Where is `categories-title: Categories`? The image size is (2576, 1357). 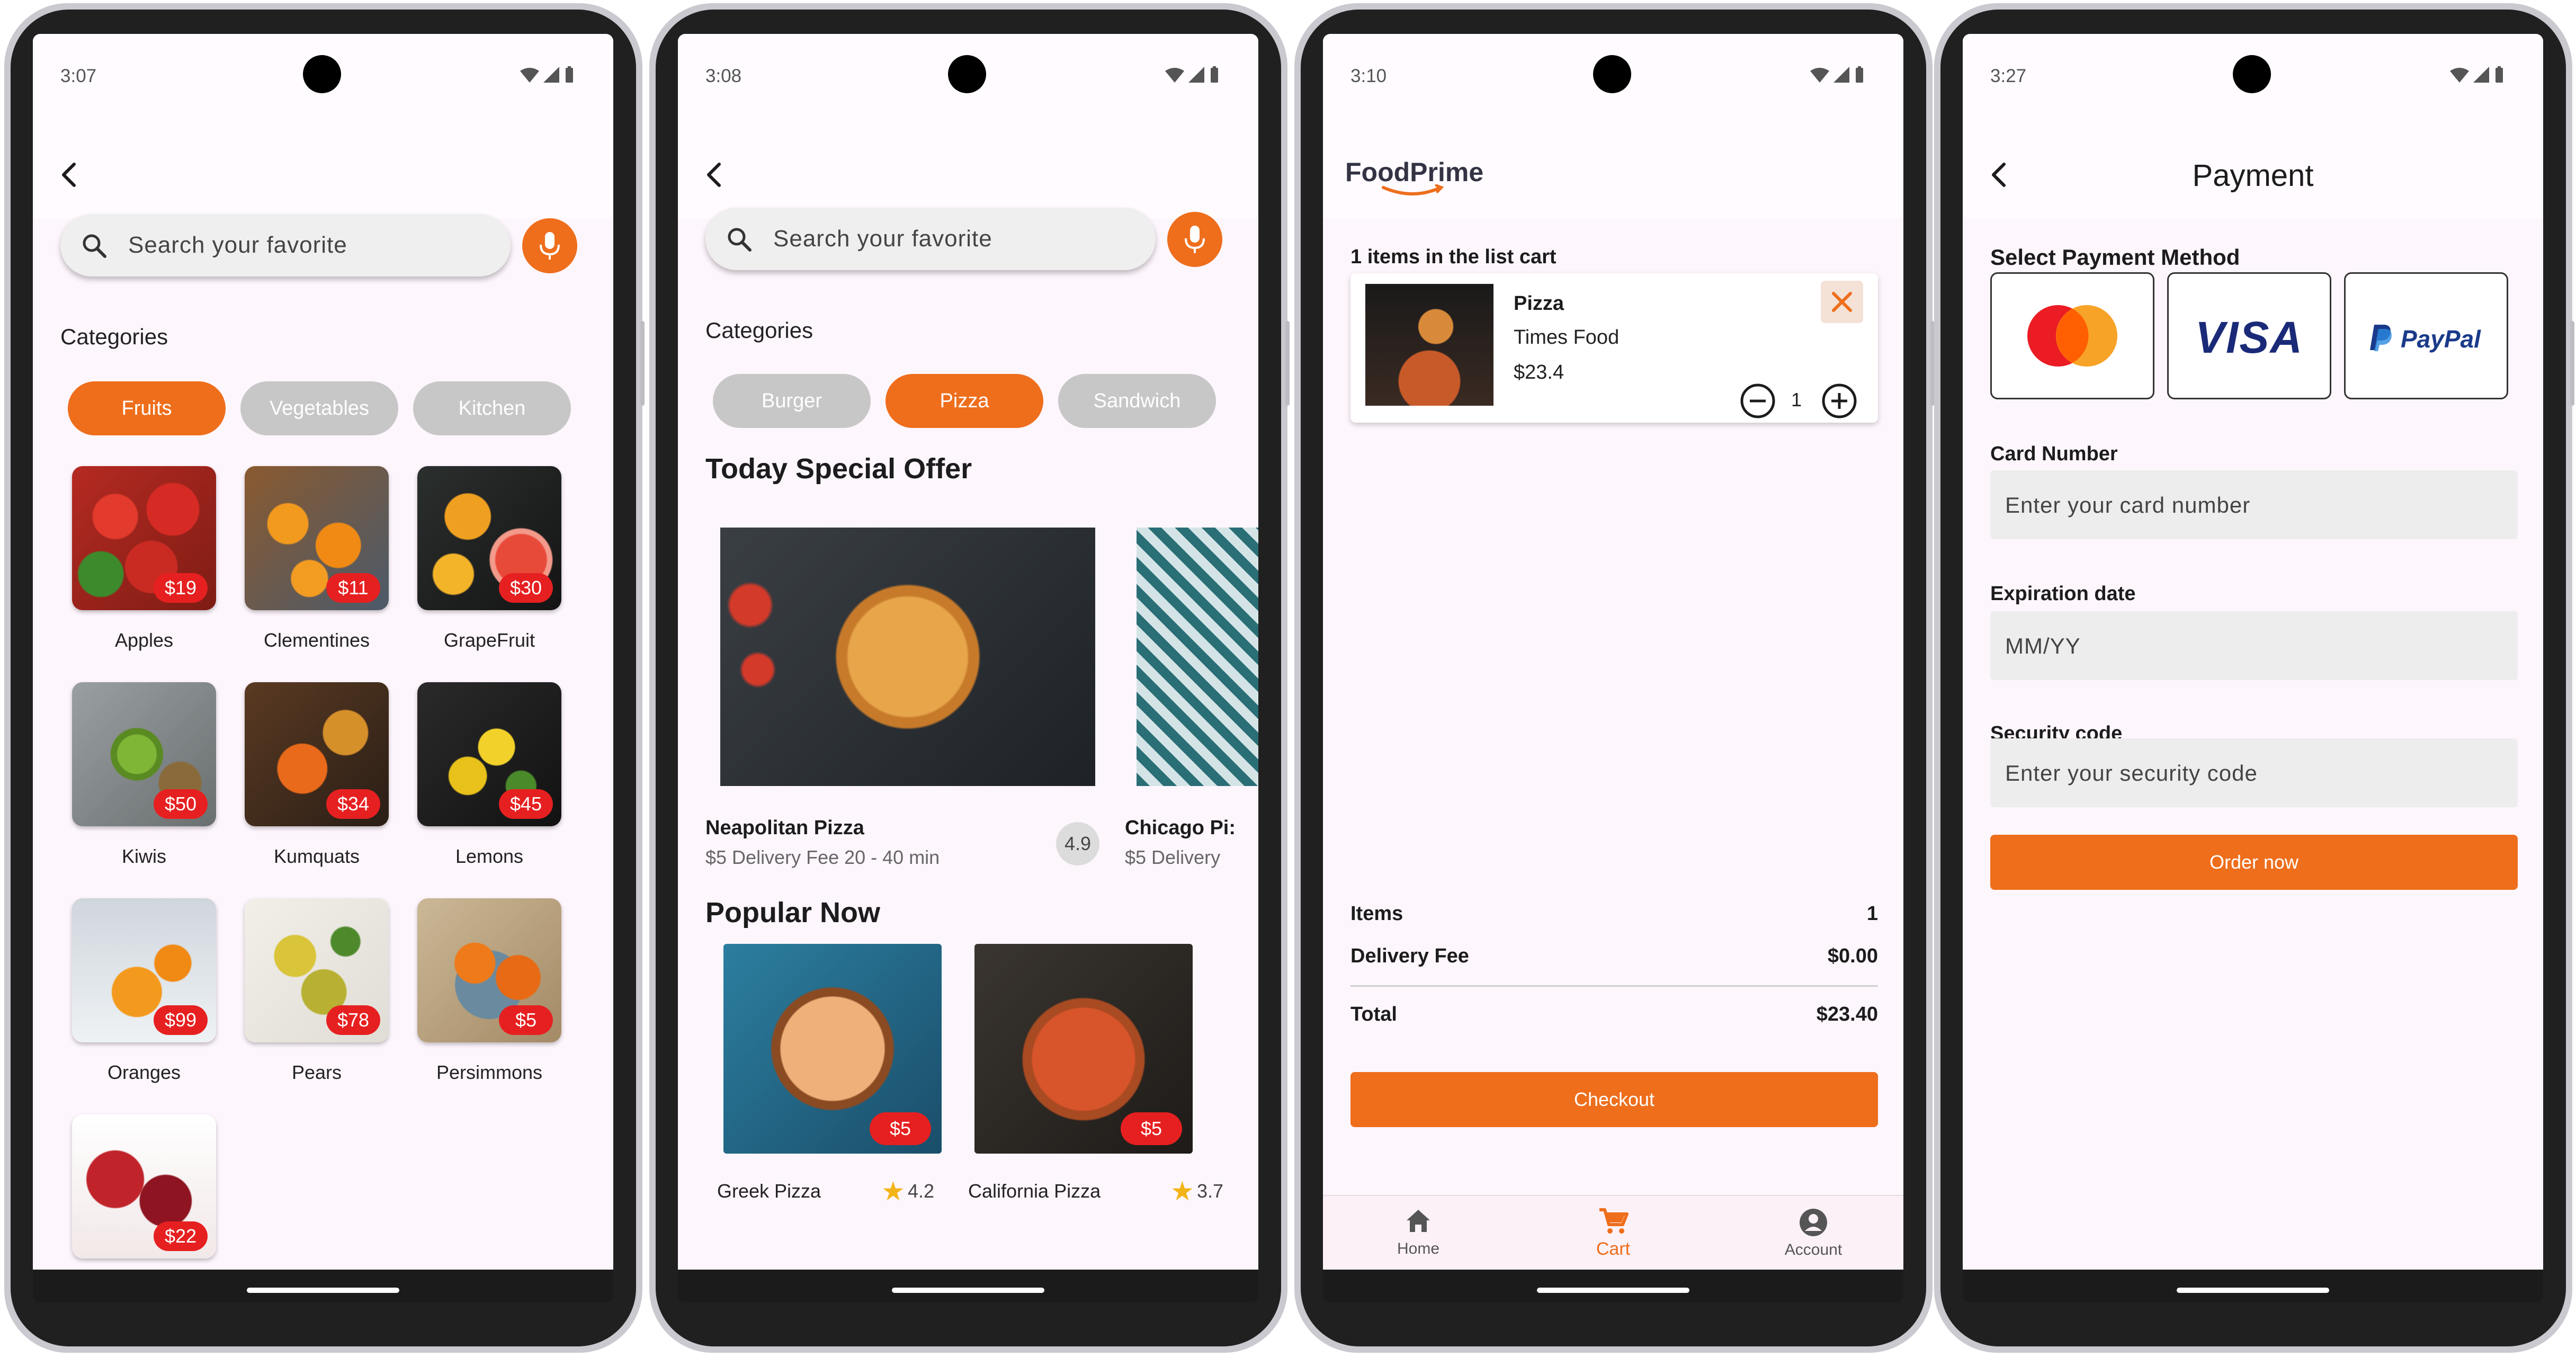
categories-title: Categories is located at coordinates (114, 337).